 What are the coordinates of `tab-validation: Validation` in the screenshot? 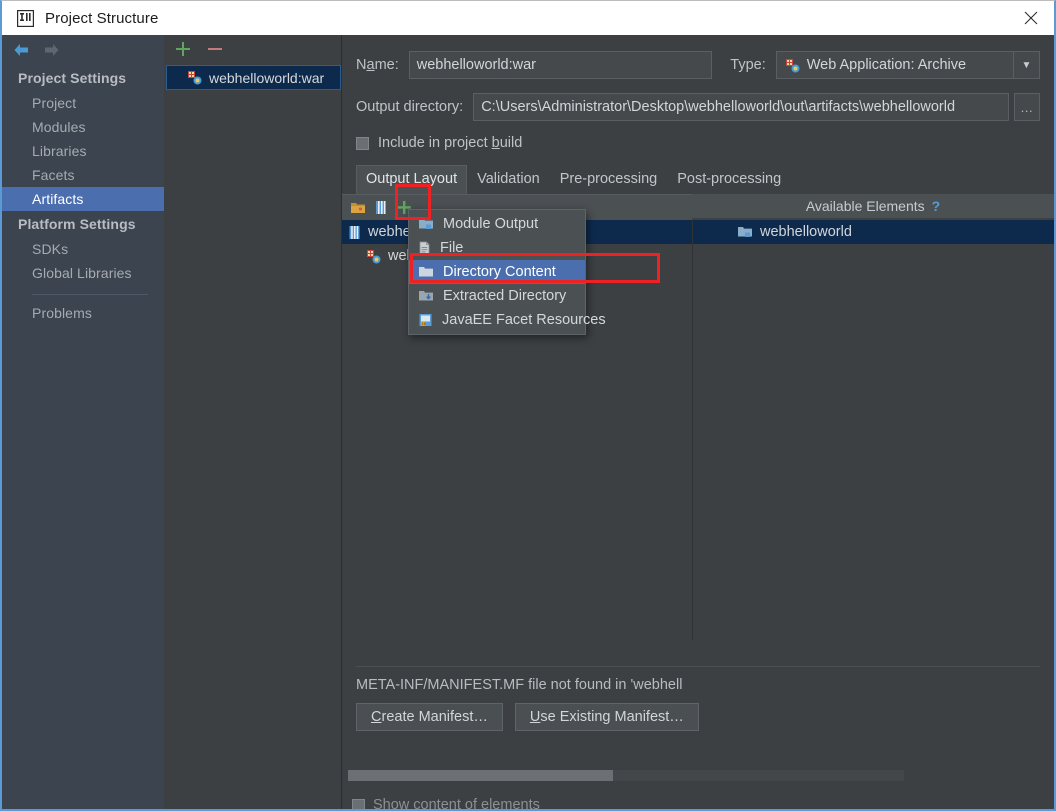 It's located at (508, 179).